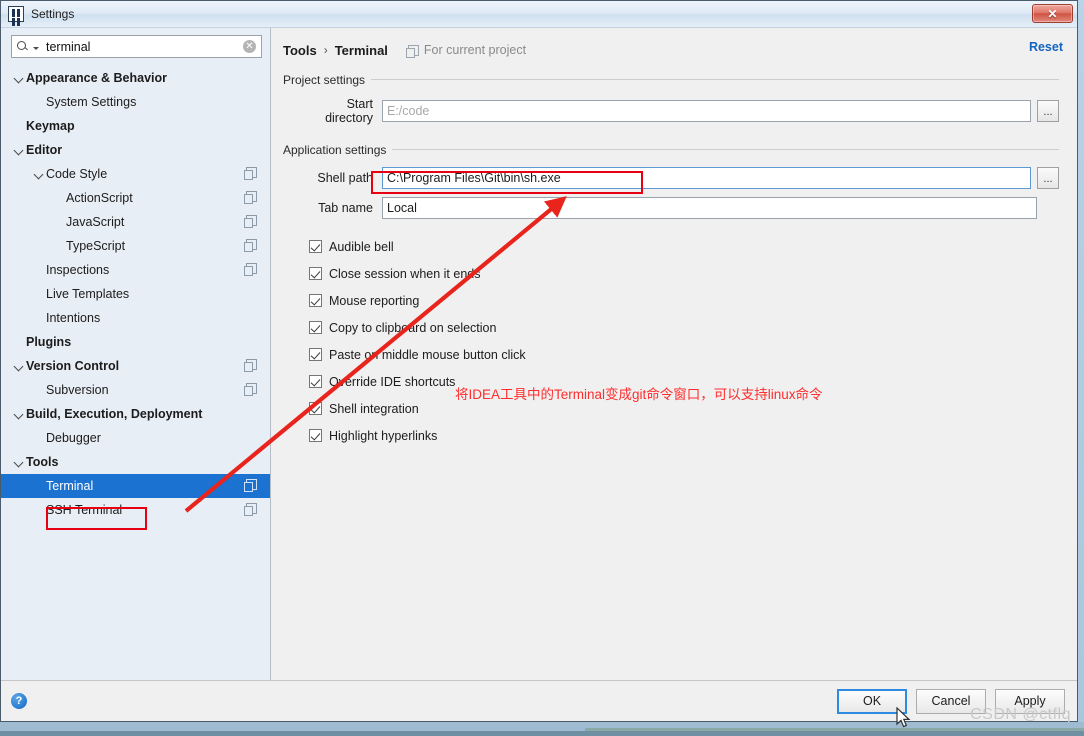 This screenshot has width=1084, height=736. Describe the element at coordinates (135, 222) in the screenshot. I see `sidebar-item-javascript: JavaScript` at that location.